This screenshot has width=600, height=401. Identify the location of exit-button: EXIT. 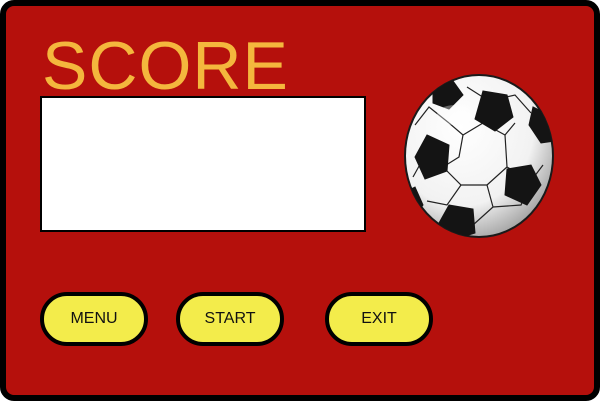
(379, 319).